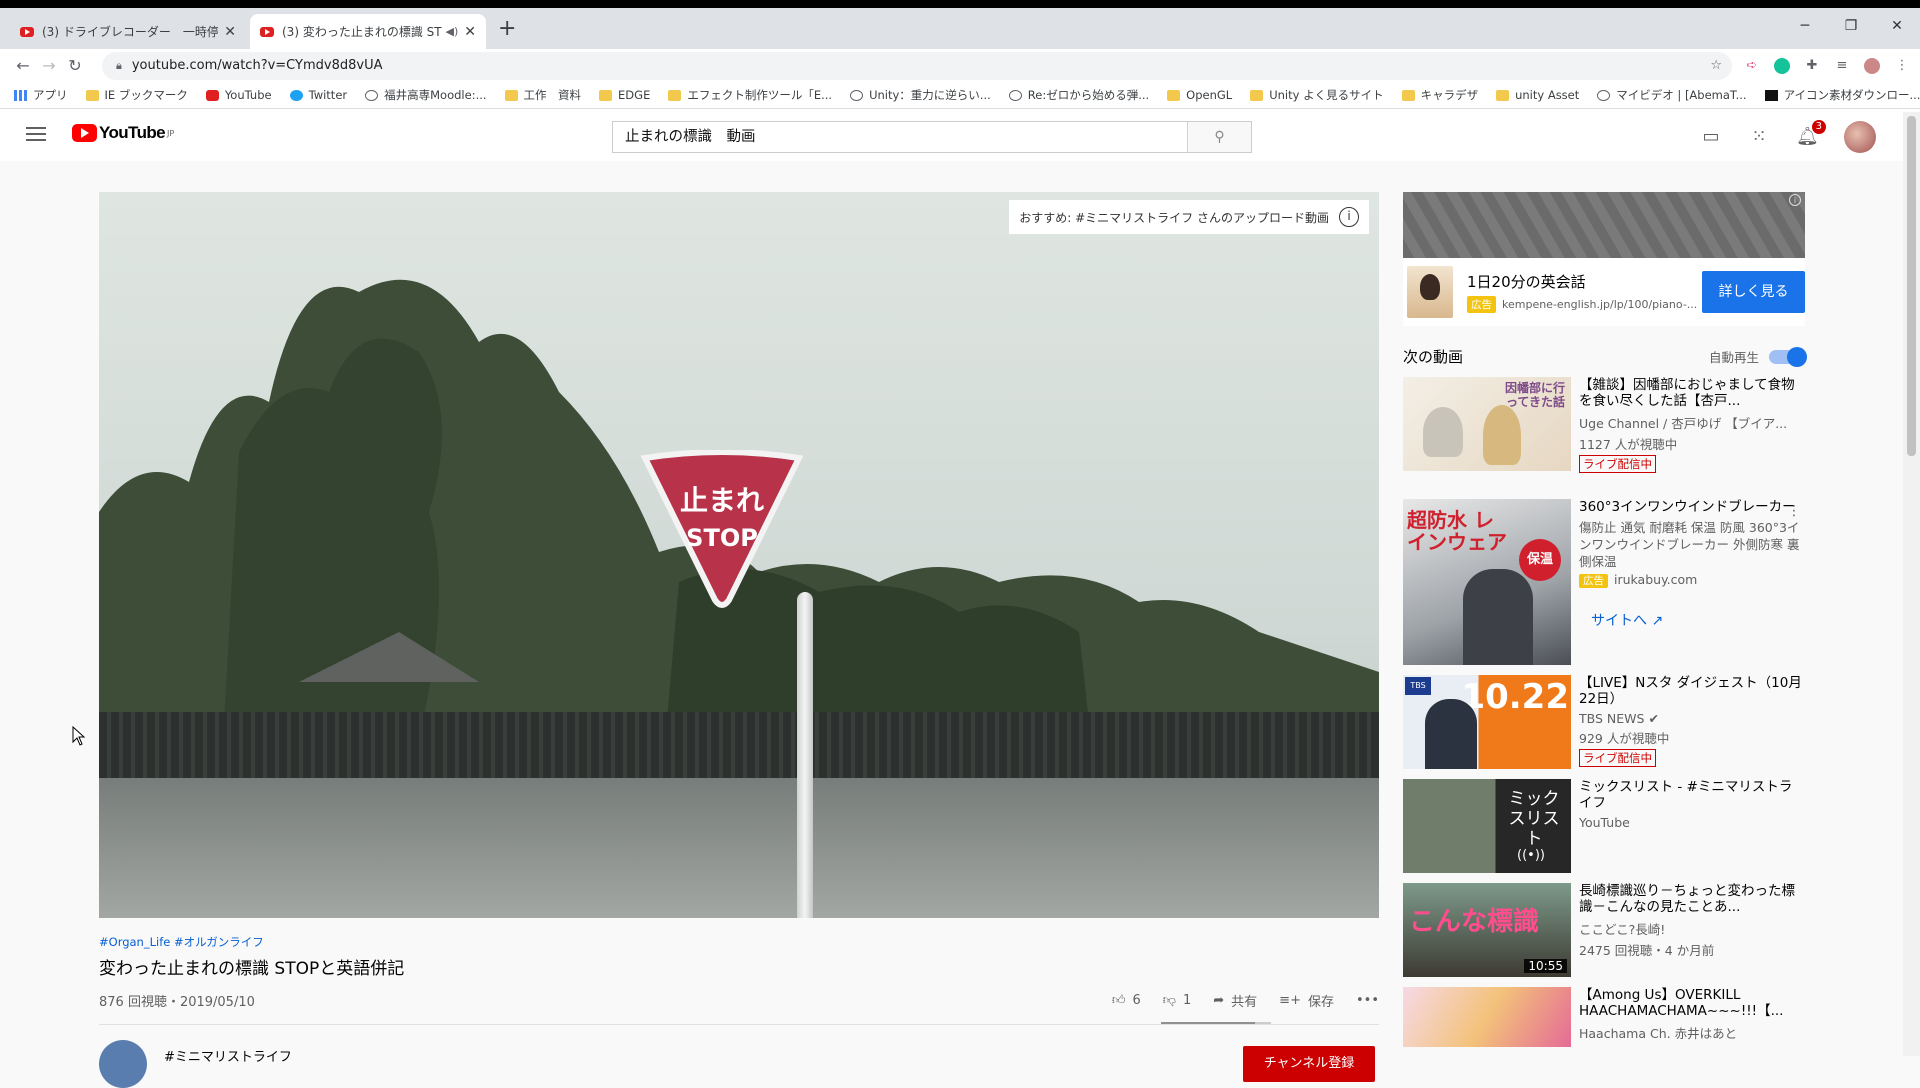 Image resolution: width=1920 pixels, height=1088 pixels. What do you see at coordinates (624, 95) in the screenshot?
I see `bookmark-folder: EDGE` at bounding box center [624, 95].